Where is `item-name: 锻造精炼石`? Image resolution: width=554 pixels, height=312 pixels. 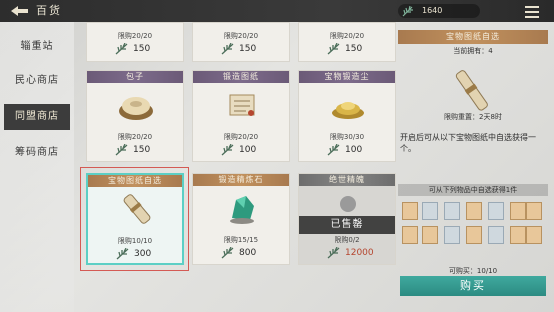
item-name: 锻造精炼石 is located at coordinates (241, 180).